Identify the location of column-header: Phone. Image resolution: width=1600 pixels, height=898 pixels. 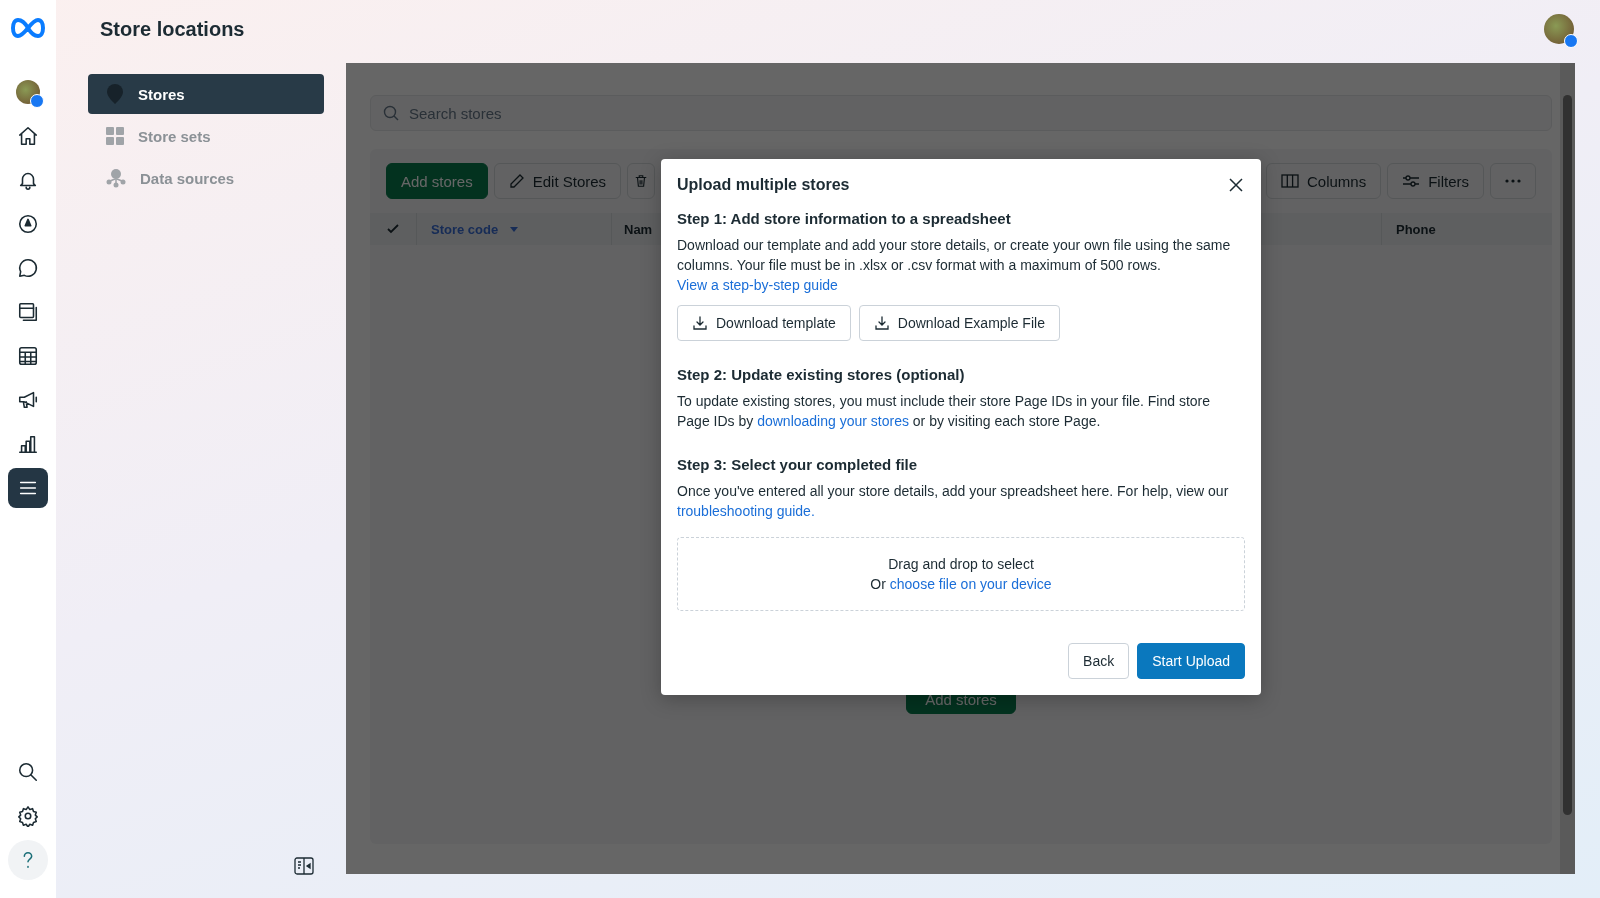
(1416, 229).